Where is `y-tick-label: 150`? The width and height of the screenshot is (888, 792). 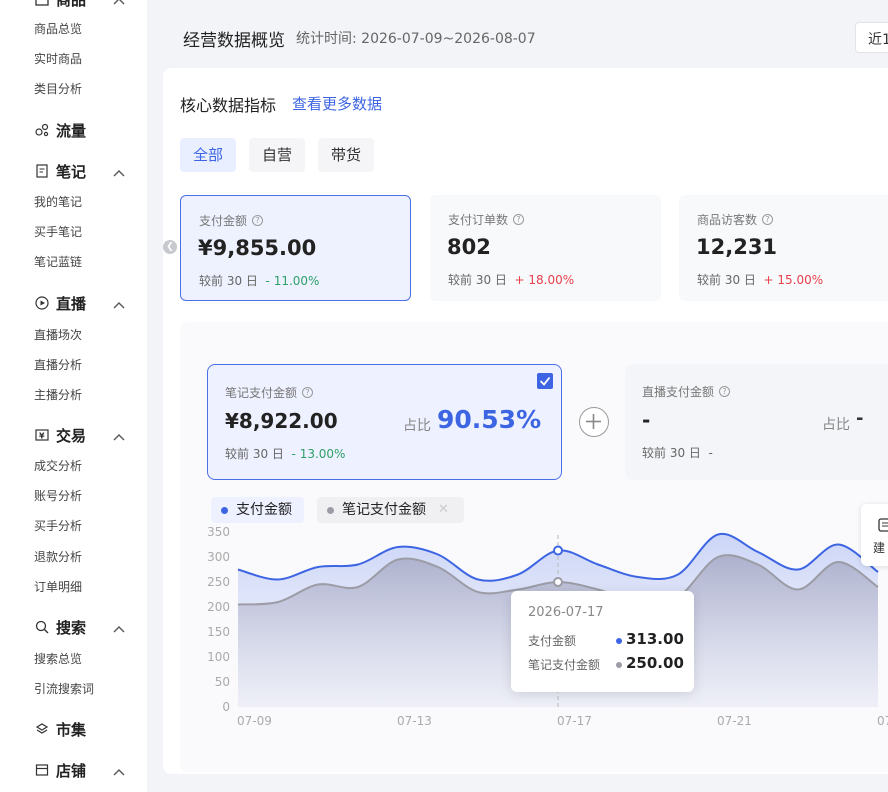
y-tick-label: 150 is located at coordinates (218, 632).